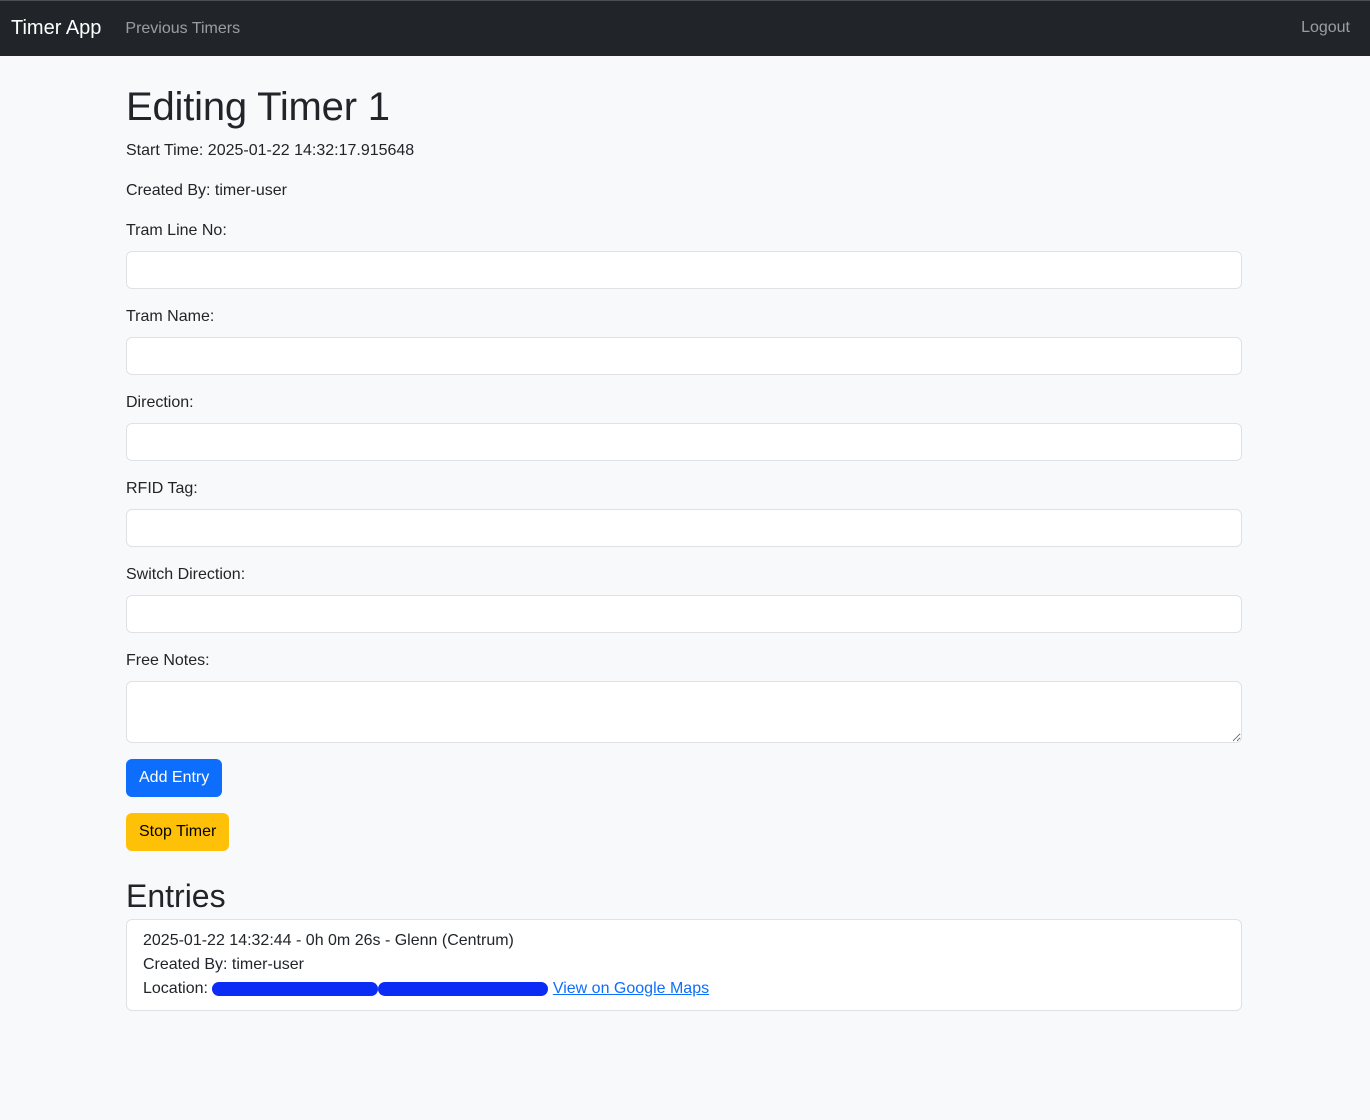 The image size is (1370, 1120). Describe the element at coordinates (162, 488) in the screenshot. I see `rfid-label: RFID Tag:` at that location.